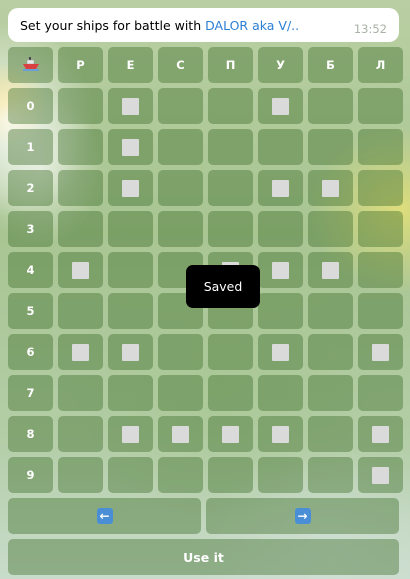 The image size is (410, 579). What do you see at coordinates (230, 65) in the screenshot?
I see `column-header-button: П` at bounding box center [230, 65].